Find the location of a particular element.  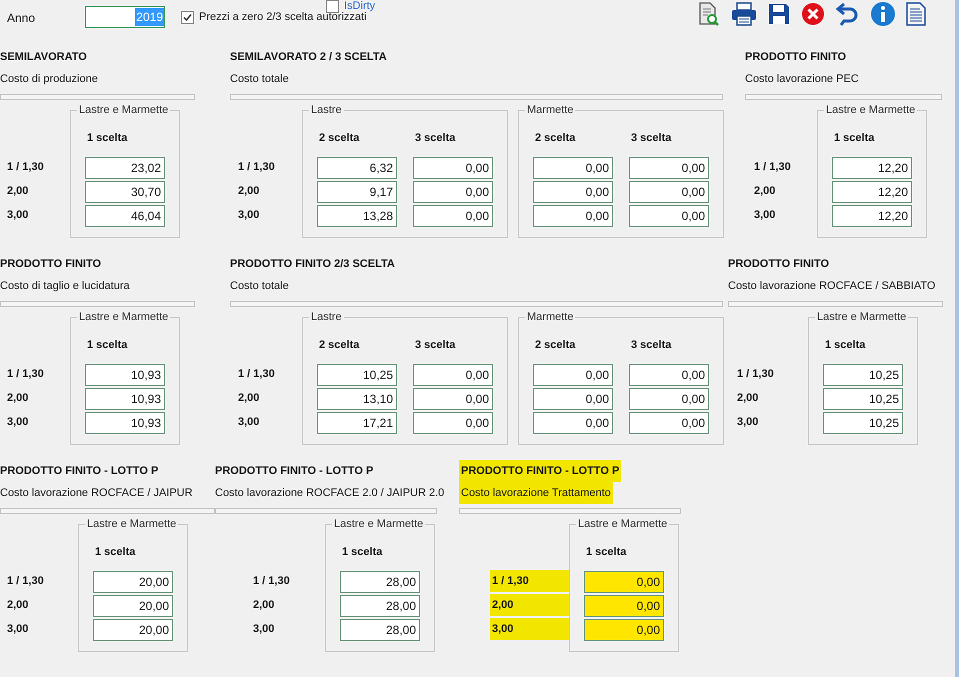

year-label: Anno is located at coordinates (21, 18).